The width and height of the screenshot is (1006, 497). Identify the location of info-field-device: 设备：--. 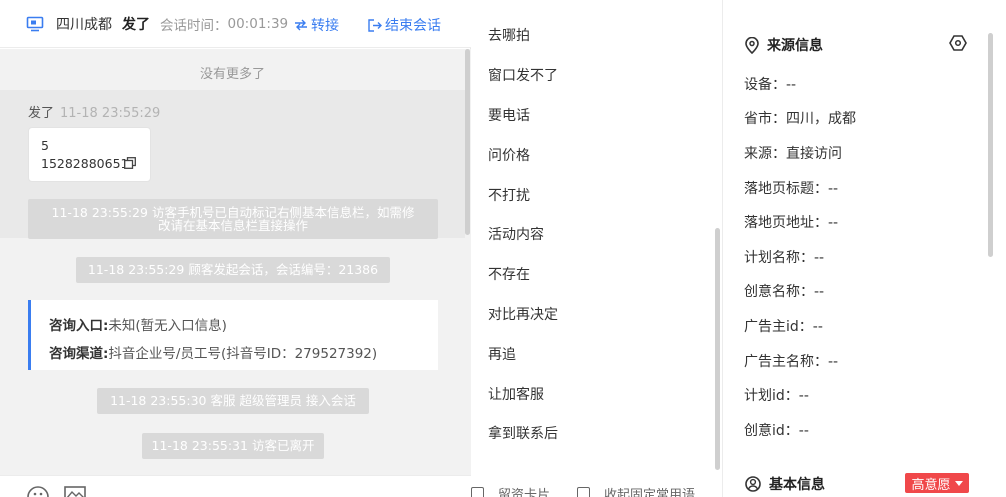
(770, 84).